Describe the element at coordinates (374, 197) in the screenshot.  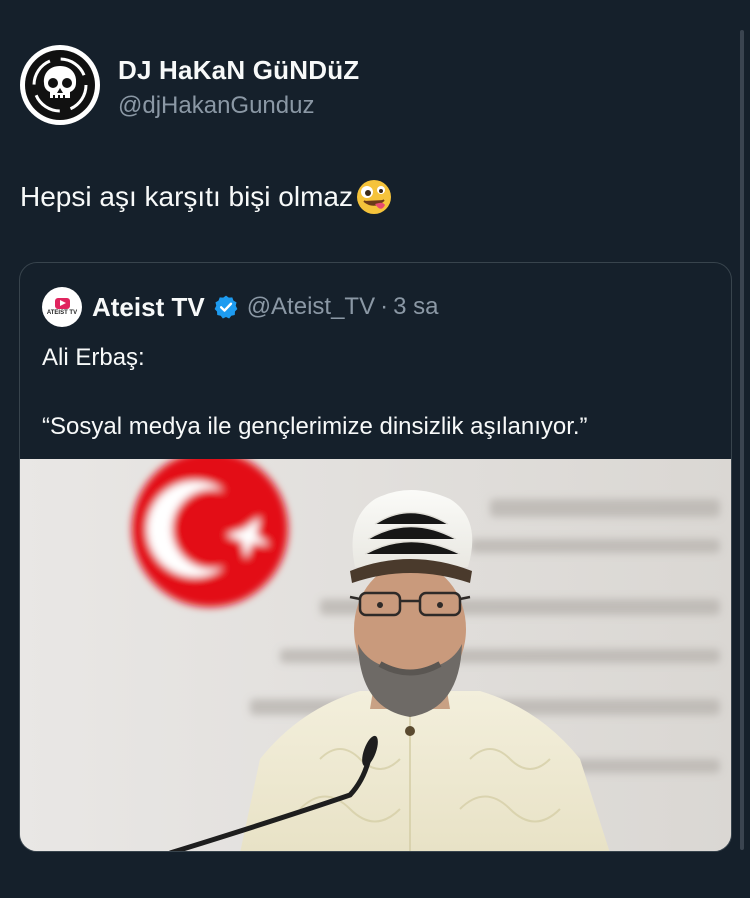
I see `zany-face-emoji-icon` at that location.